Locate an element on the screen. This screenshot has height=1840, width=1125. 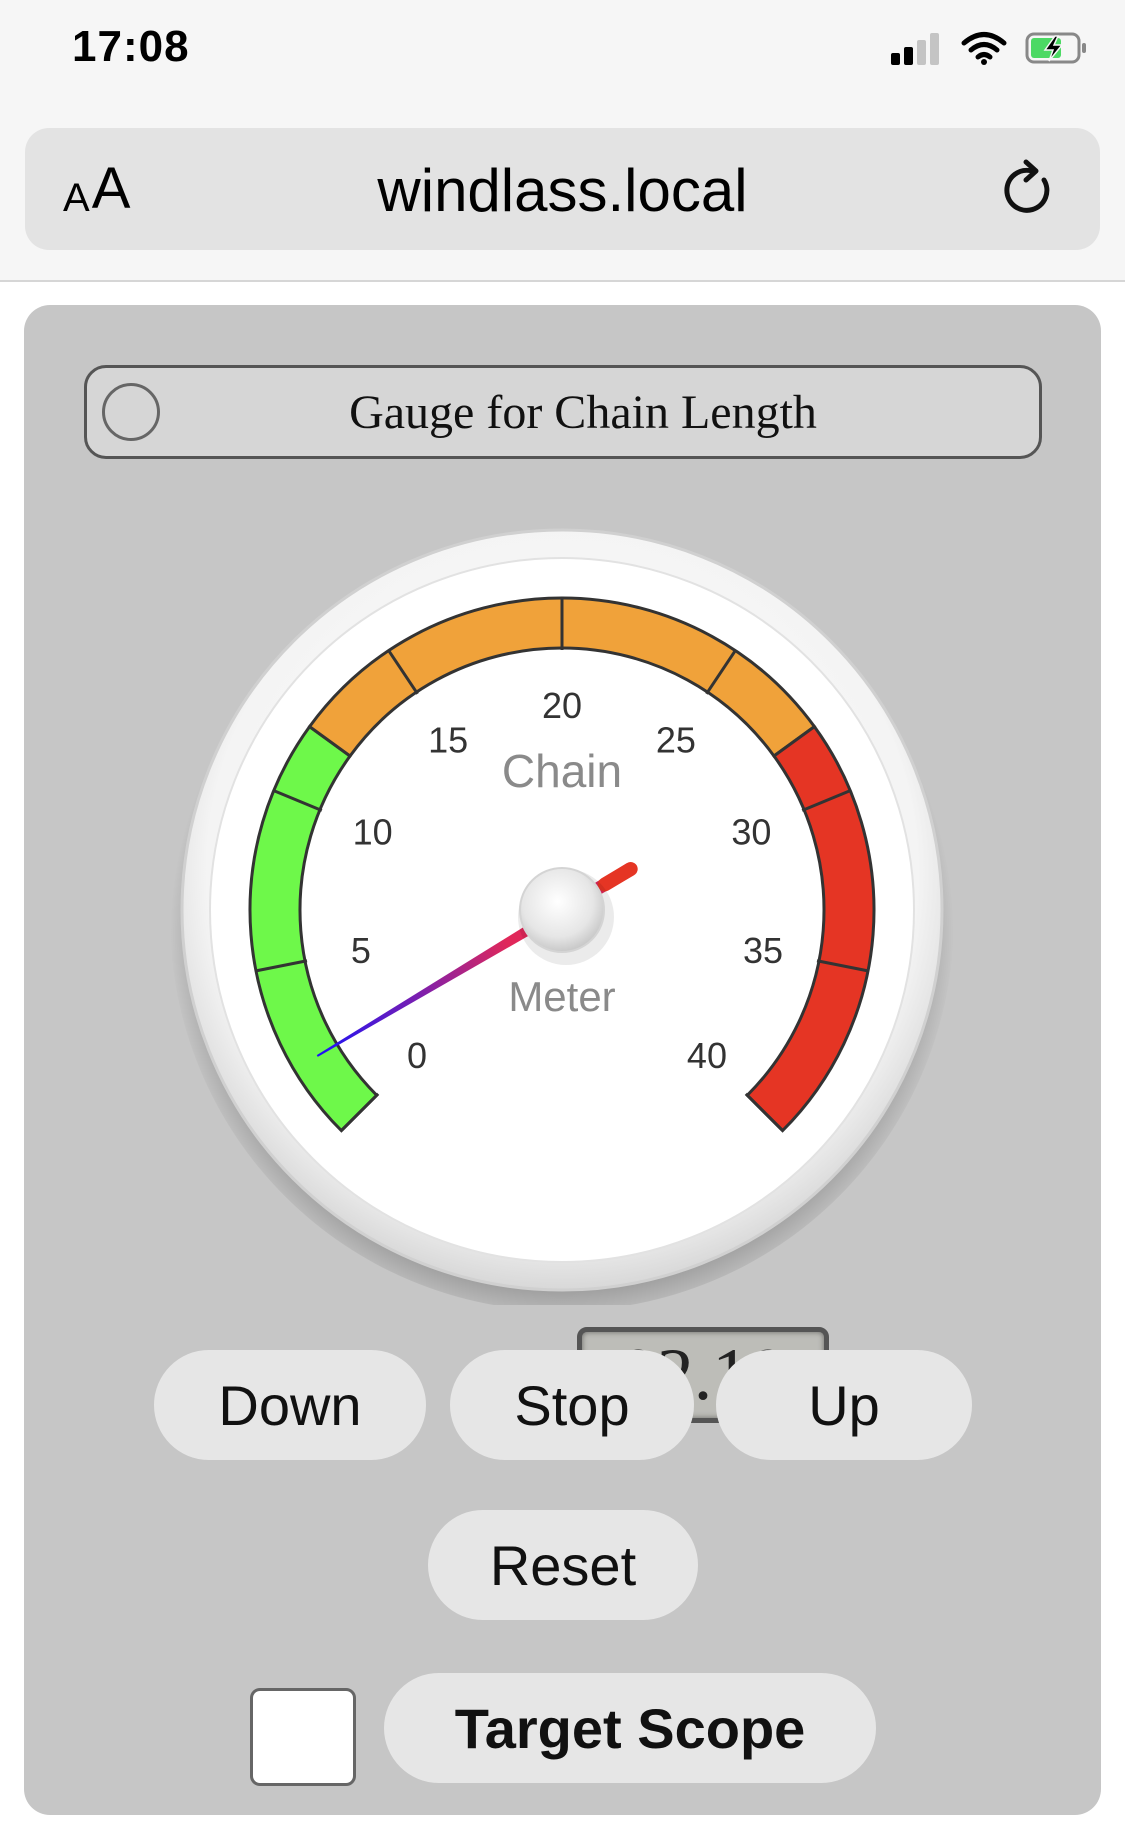
cellular-signal-icon is located at coordinates (915, 49).